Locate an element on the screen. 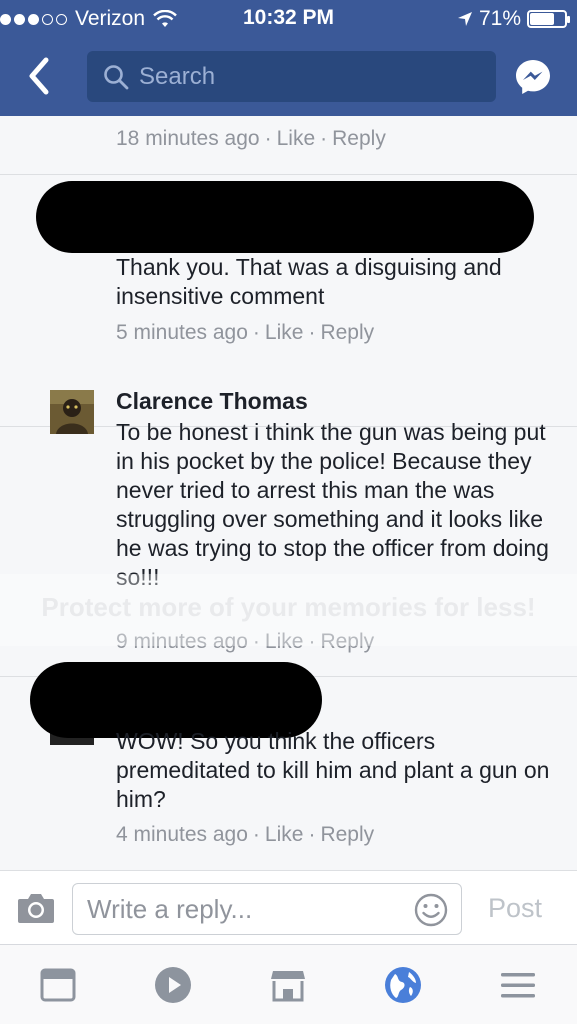  commenter-name: Clarence Thomas is located at coordinates (212, 401).